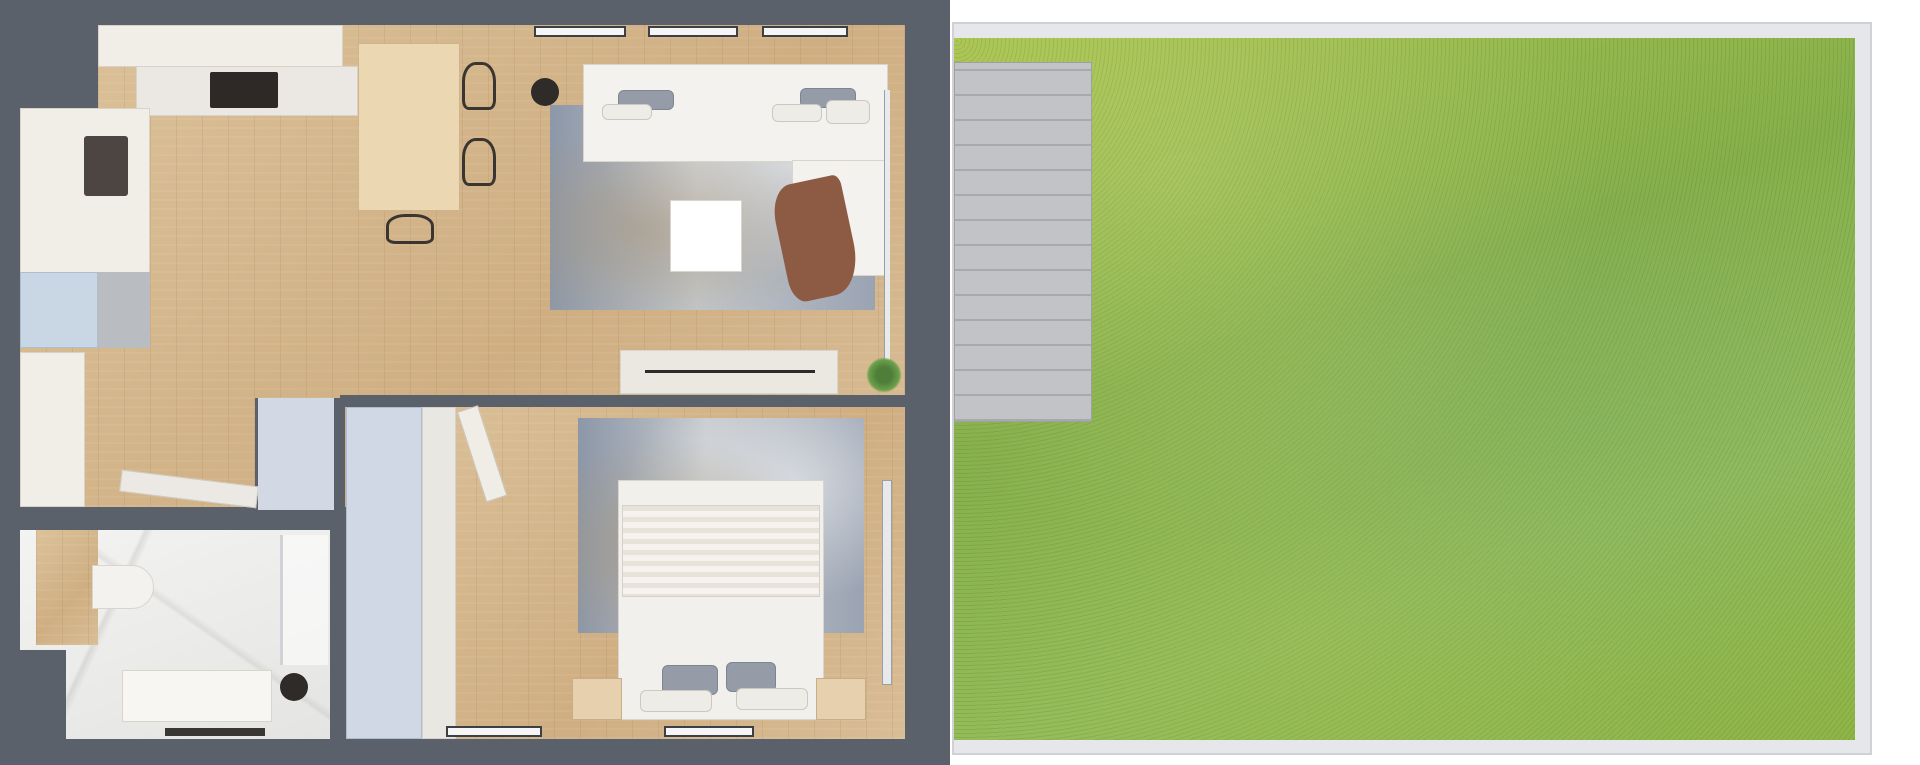  I want to click on fridge-panel, so click(59, 310).